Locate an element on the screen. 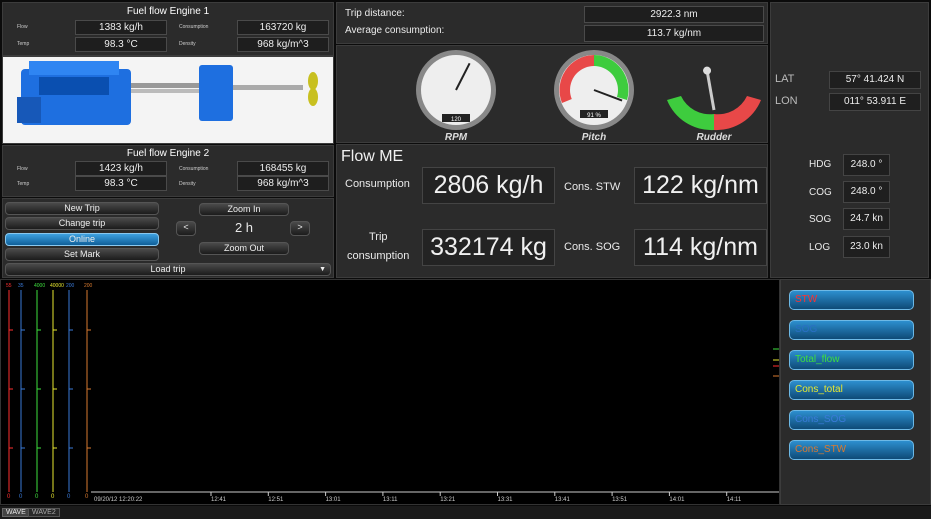  consumption-label: Consumption is located at coordinates (377, 184).